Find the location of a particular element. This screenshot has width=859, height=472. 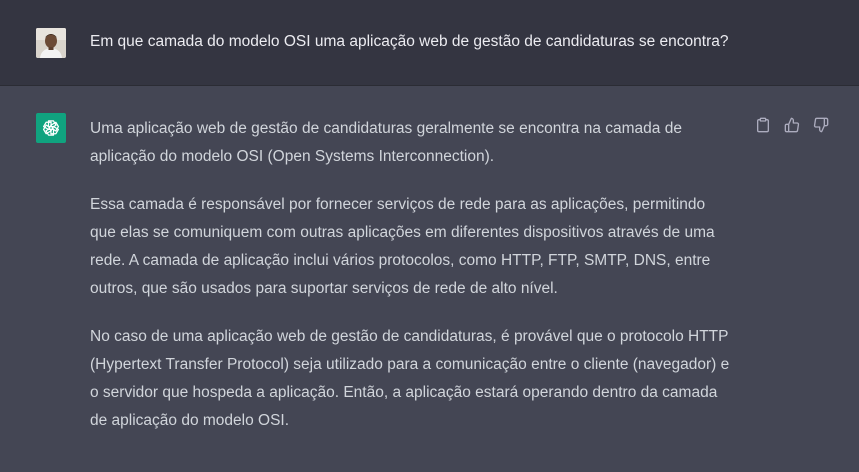

user-avatar is located at coordinates (51, 43).